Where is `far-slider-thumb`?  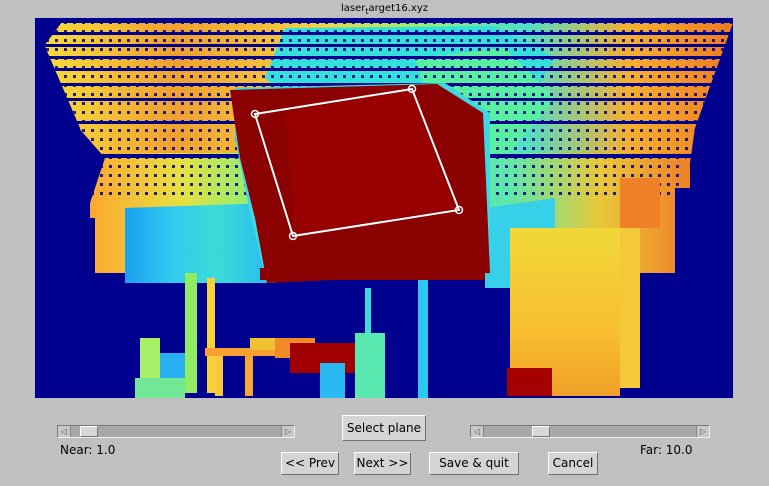
far-slider-thumb is located at coordinates (541, 431).